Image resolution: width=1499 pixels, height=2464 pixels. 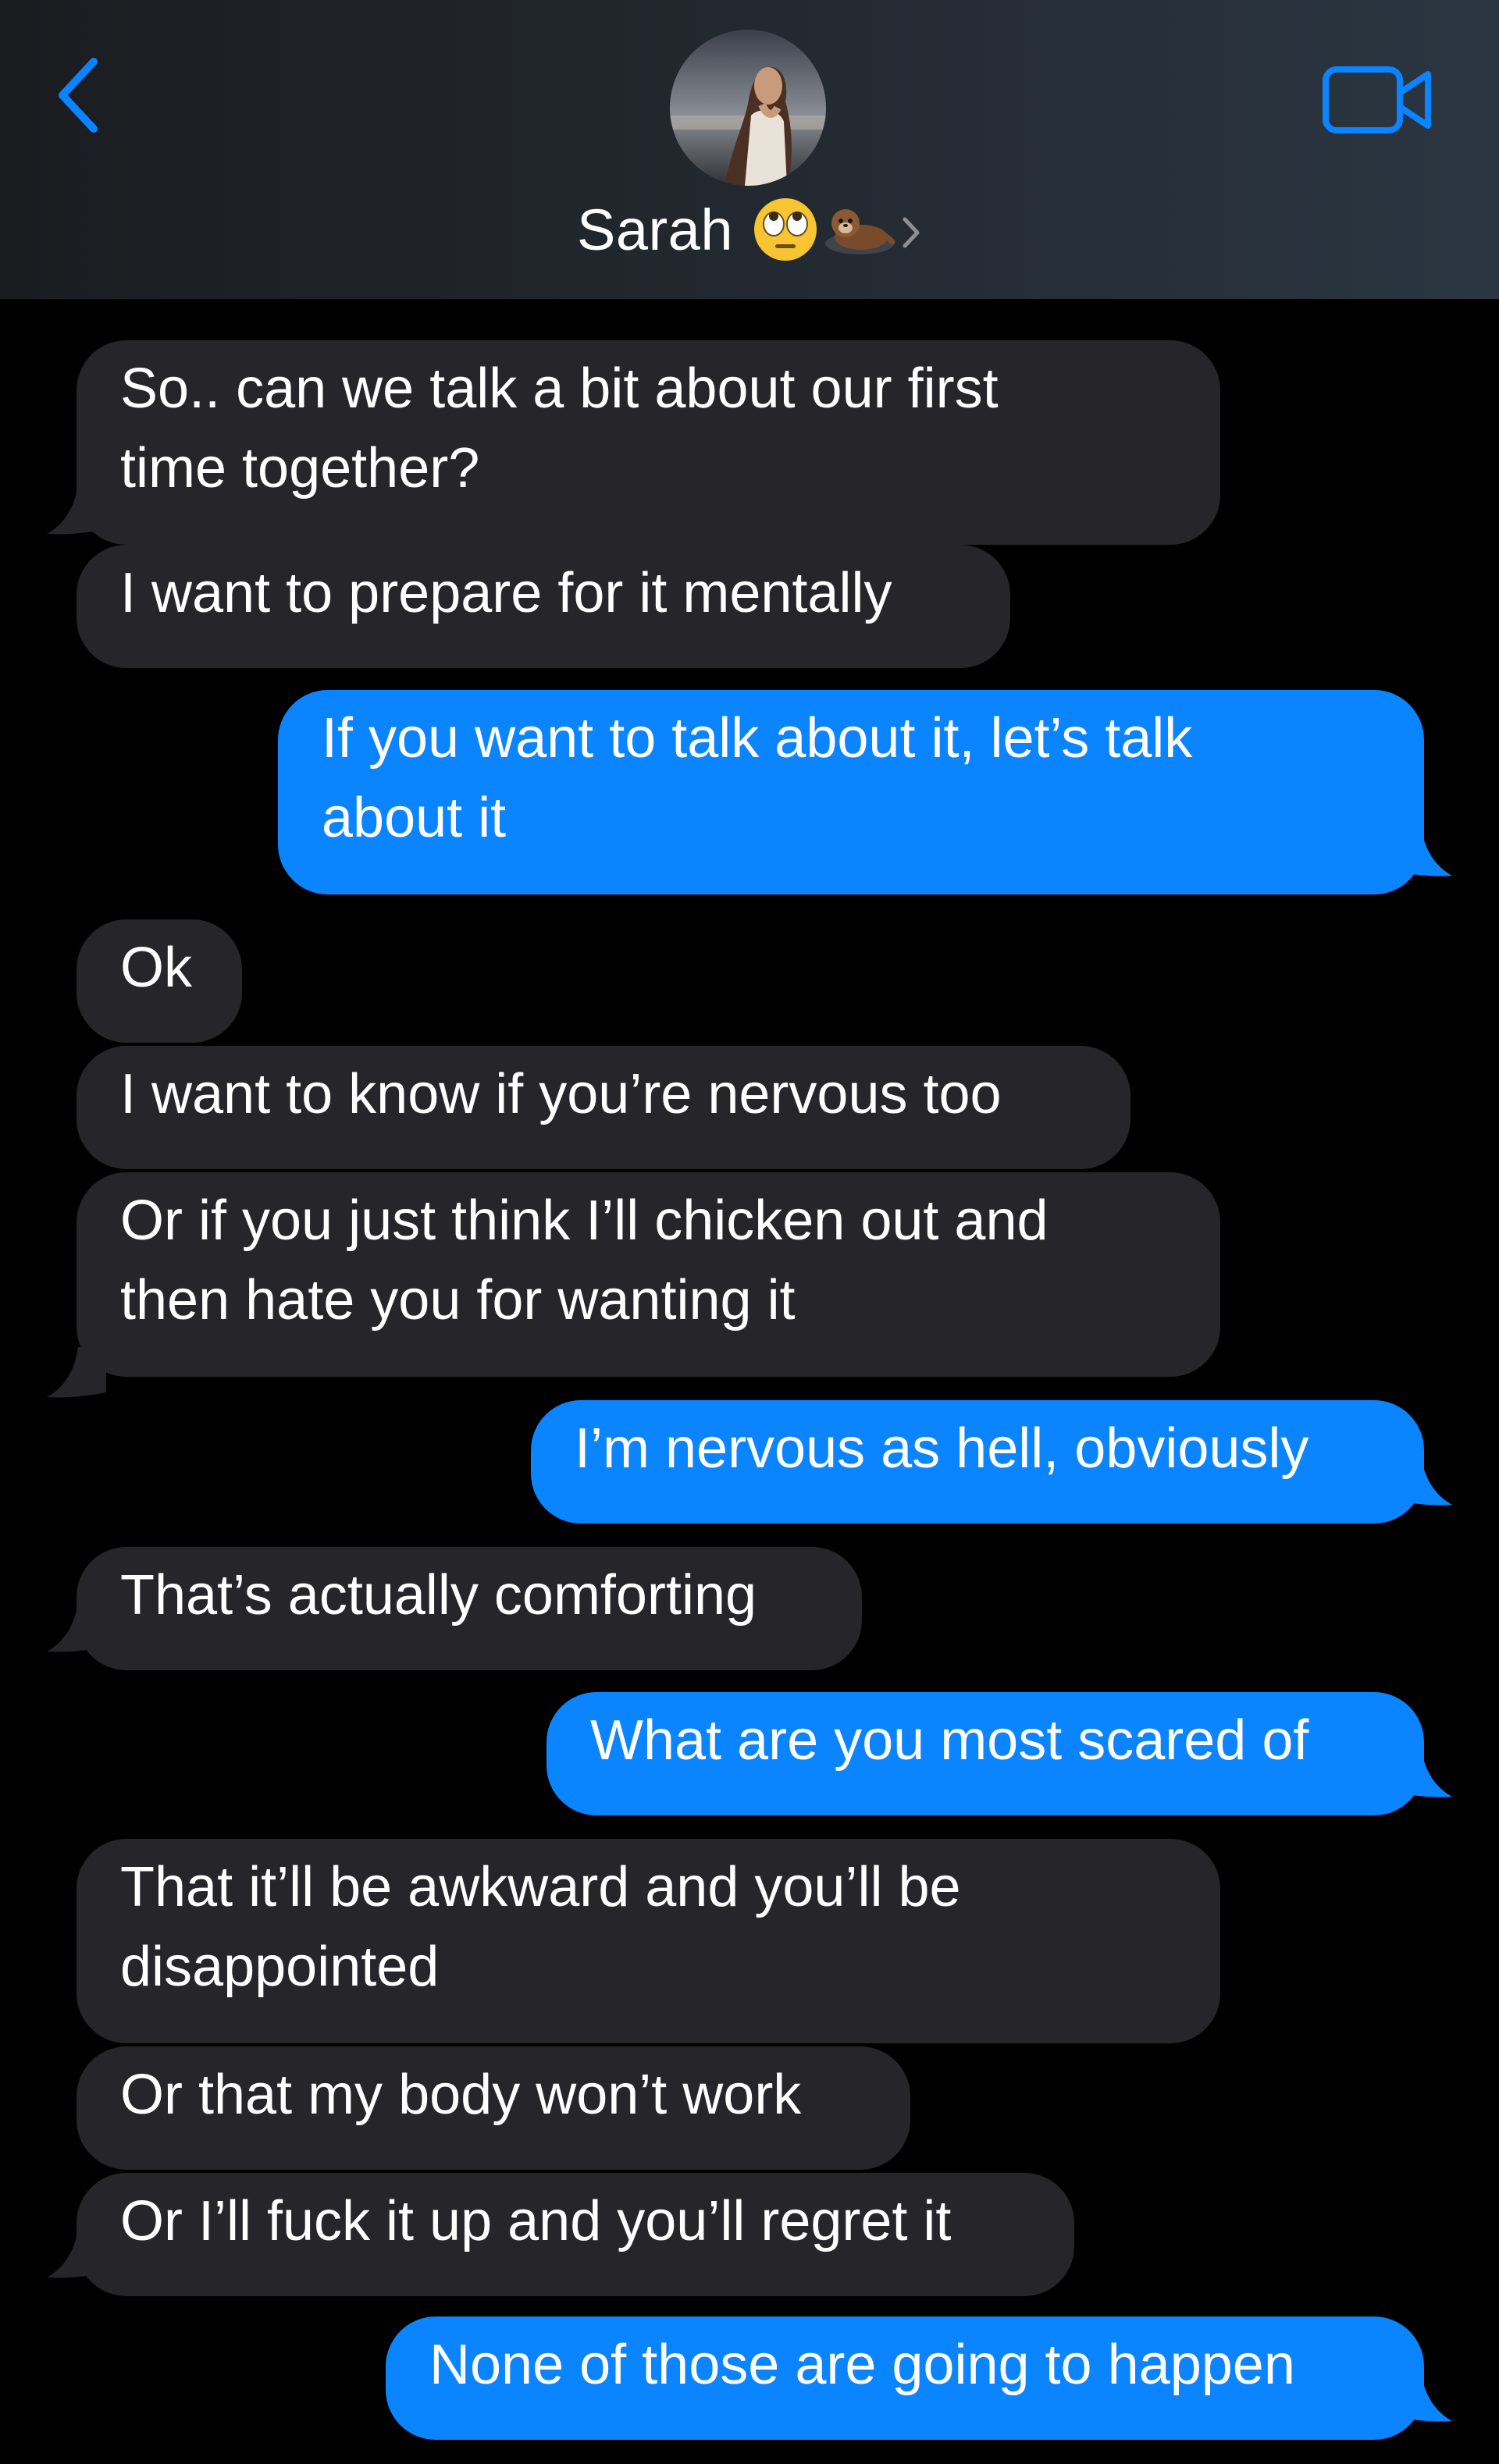 I want to click on sent-message: I’m nervous as hell, obviously, so click(x=977, y=1462).